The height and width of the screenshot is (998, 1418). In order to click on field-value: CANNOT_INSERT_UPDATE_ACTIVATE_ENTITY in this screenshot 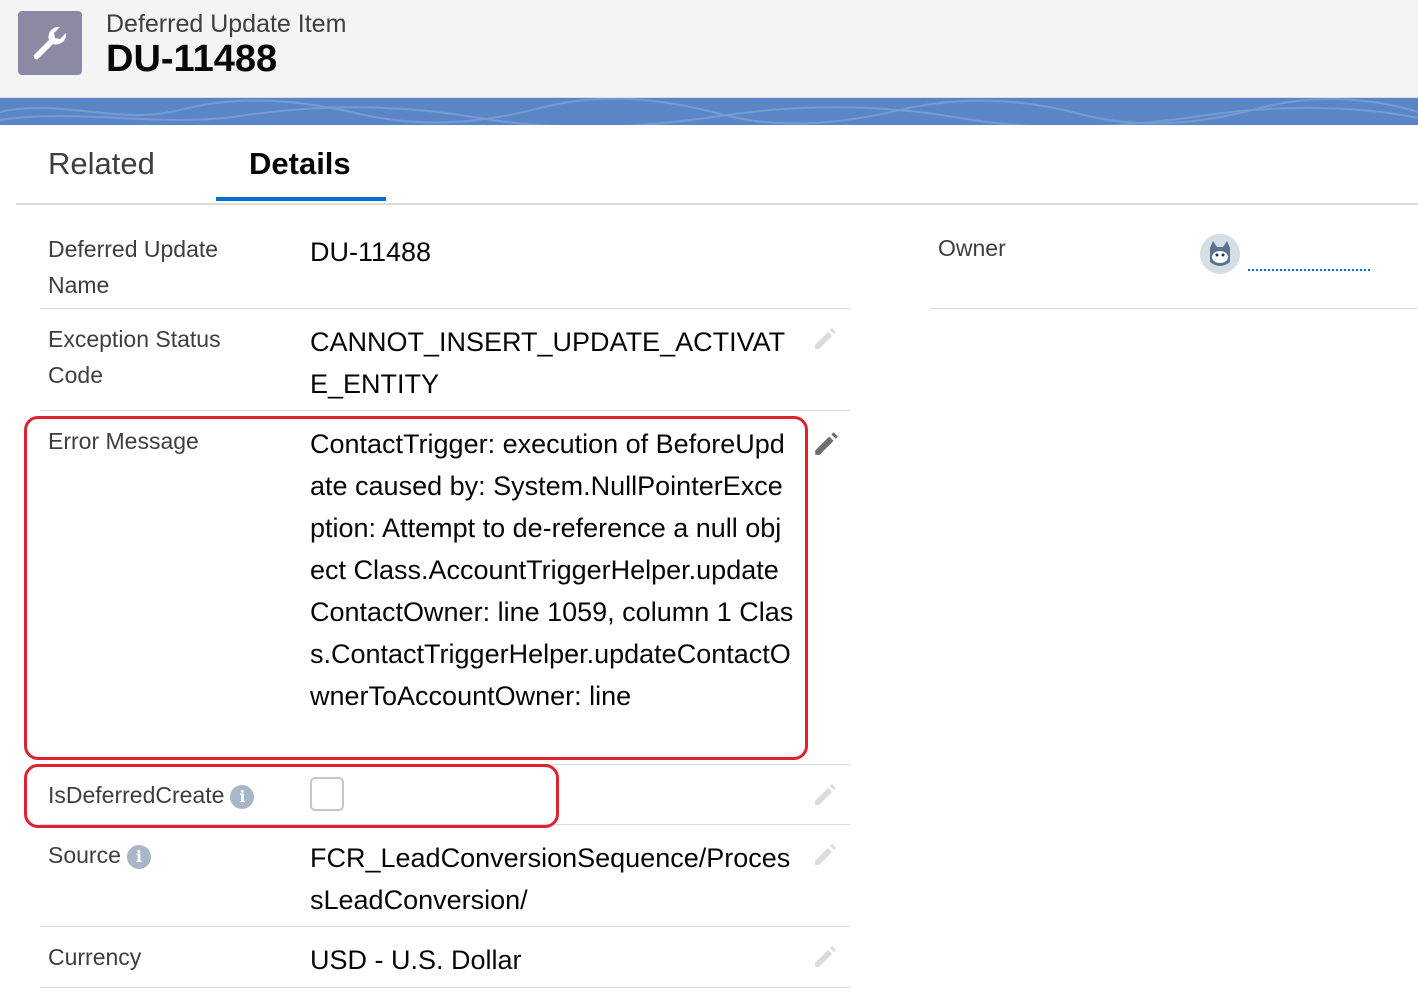, I will do `click(548, 363)`.